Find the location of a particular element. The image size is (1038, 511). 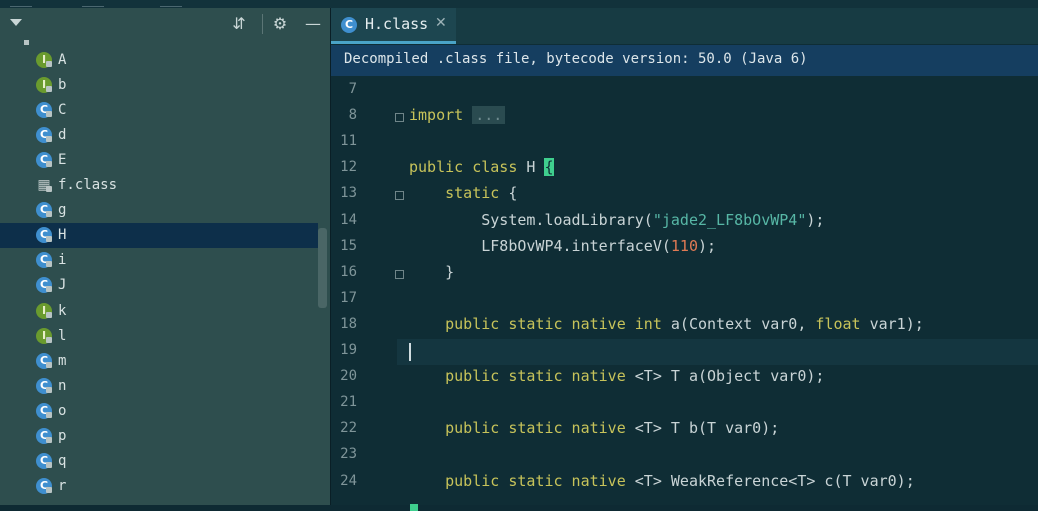

class-icon: C is located at coordinates (349, 25).